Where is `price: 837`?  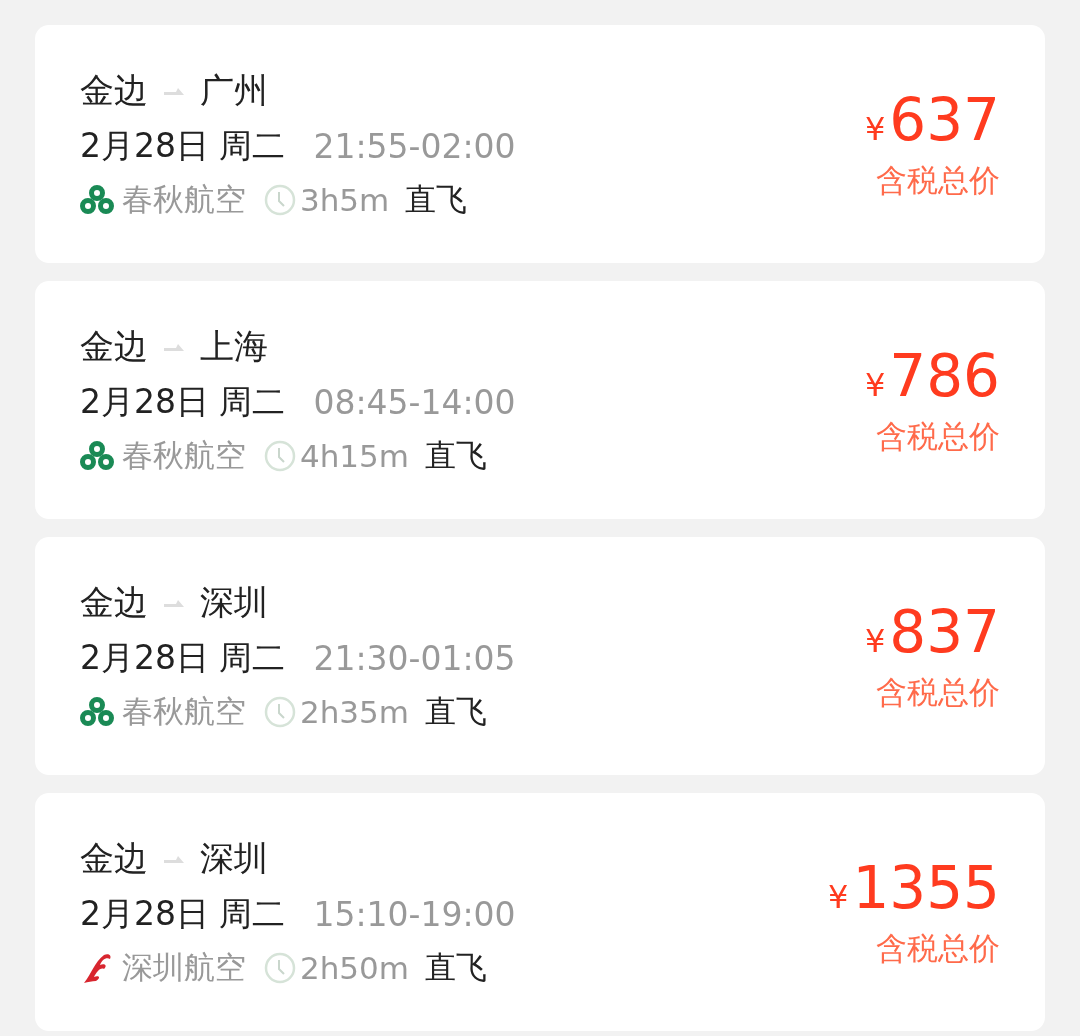 price: 837 is located at coordinates (944, 632).